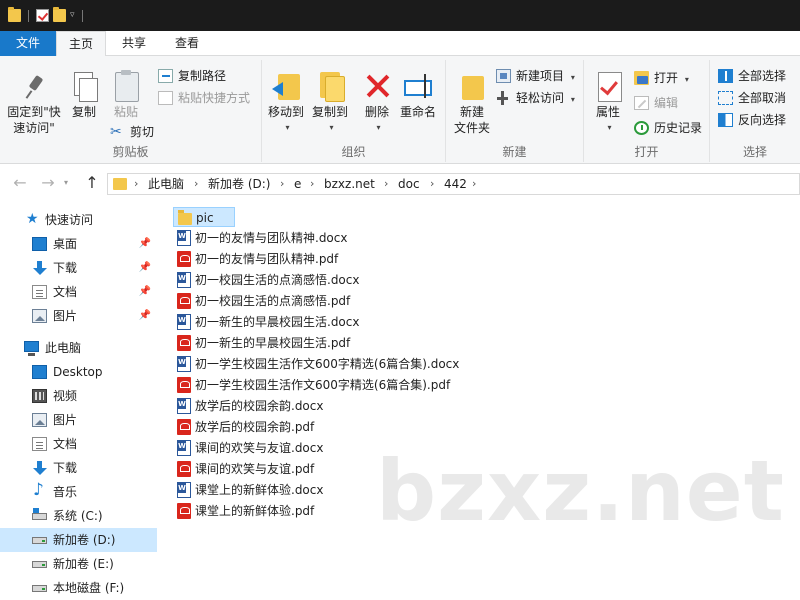  I want to click on file-name: 初一的友情与团队精神.pdf, so click(267, 259).